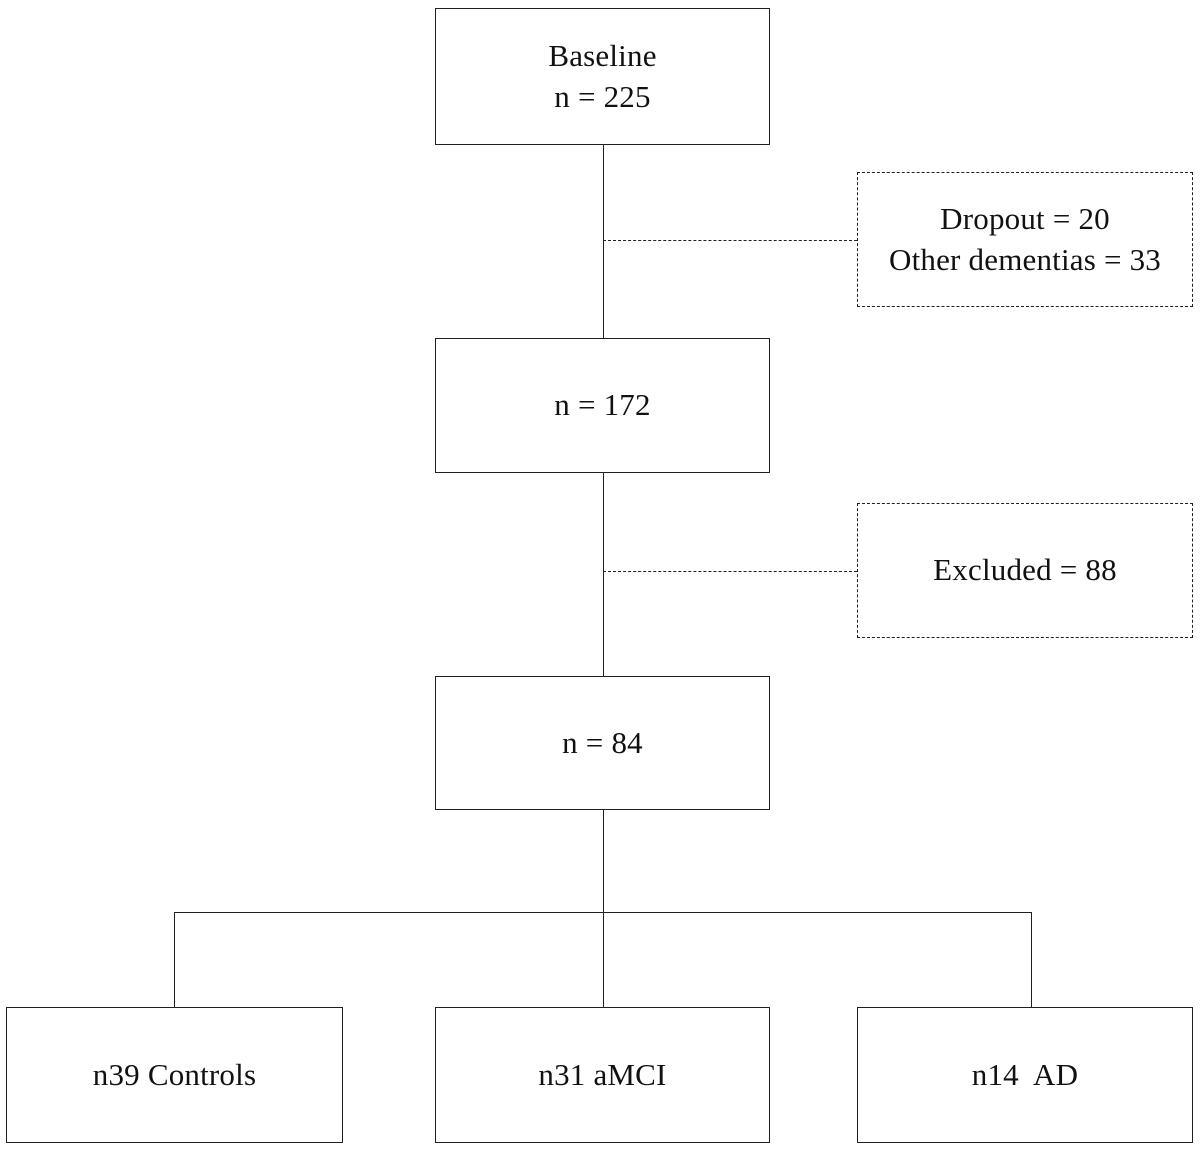 Image resolution: width=1200 pixels, height=1153 pixels. I want to click on node-excluded: Excluded = 88, so click(1025, 570).